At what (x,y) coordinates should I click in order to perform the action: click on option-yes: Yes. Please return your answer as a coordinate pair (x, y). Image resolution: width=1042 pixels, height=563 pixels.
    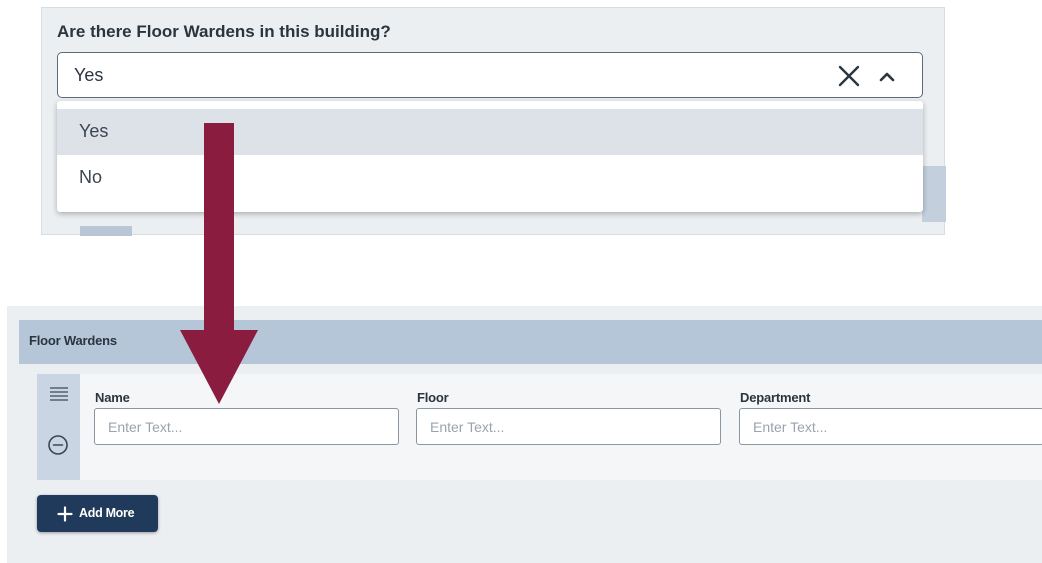
    Looking at the image, I should click on (490, 132).